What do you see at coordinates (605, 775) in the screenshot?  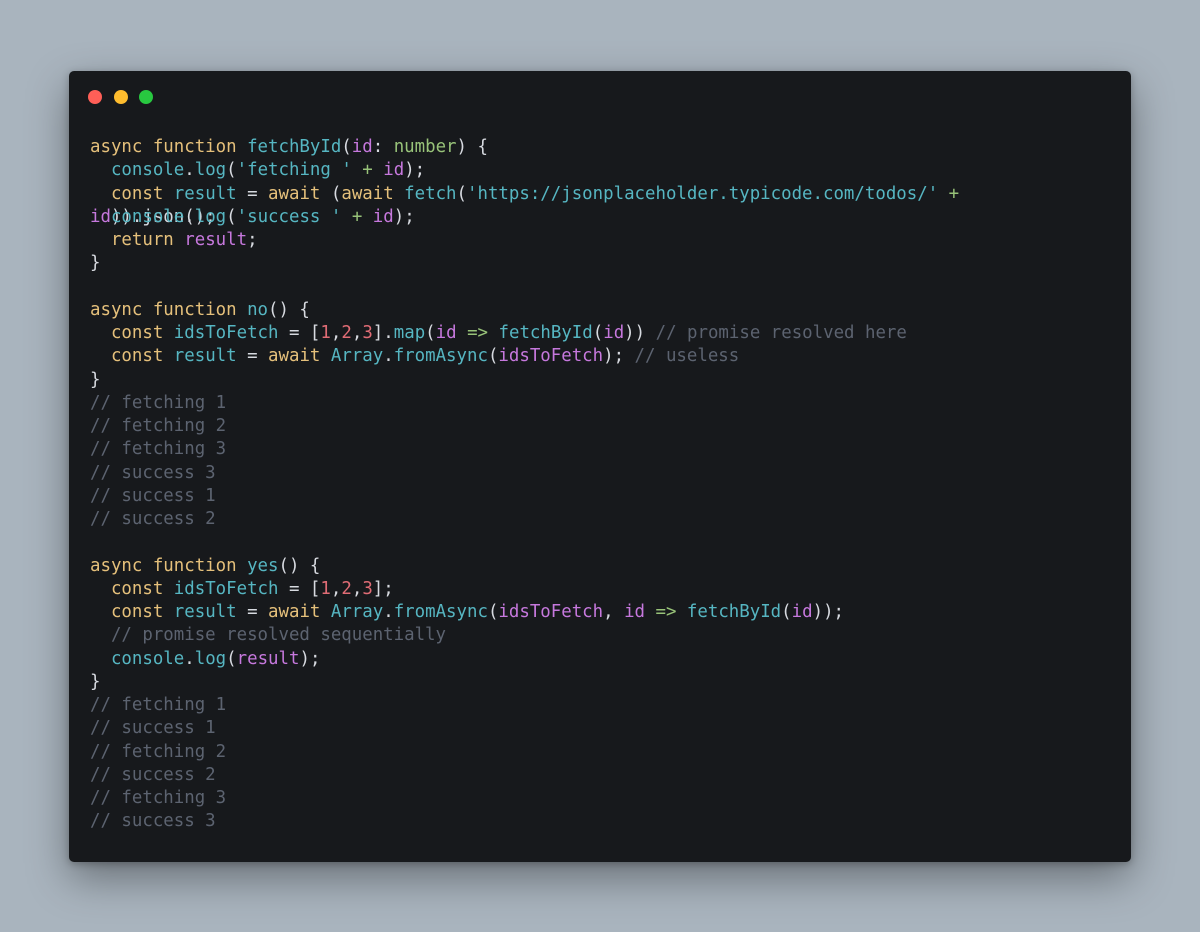 I see `code-line: // success 2` at bounding box center [605, 775].